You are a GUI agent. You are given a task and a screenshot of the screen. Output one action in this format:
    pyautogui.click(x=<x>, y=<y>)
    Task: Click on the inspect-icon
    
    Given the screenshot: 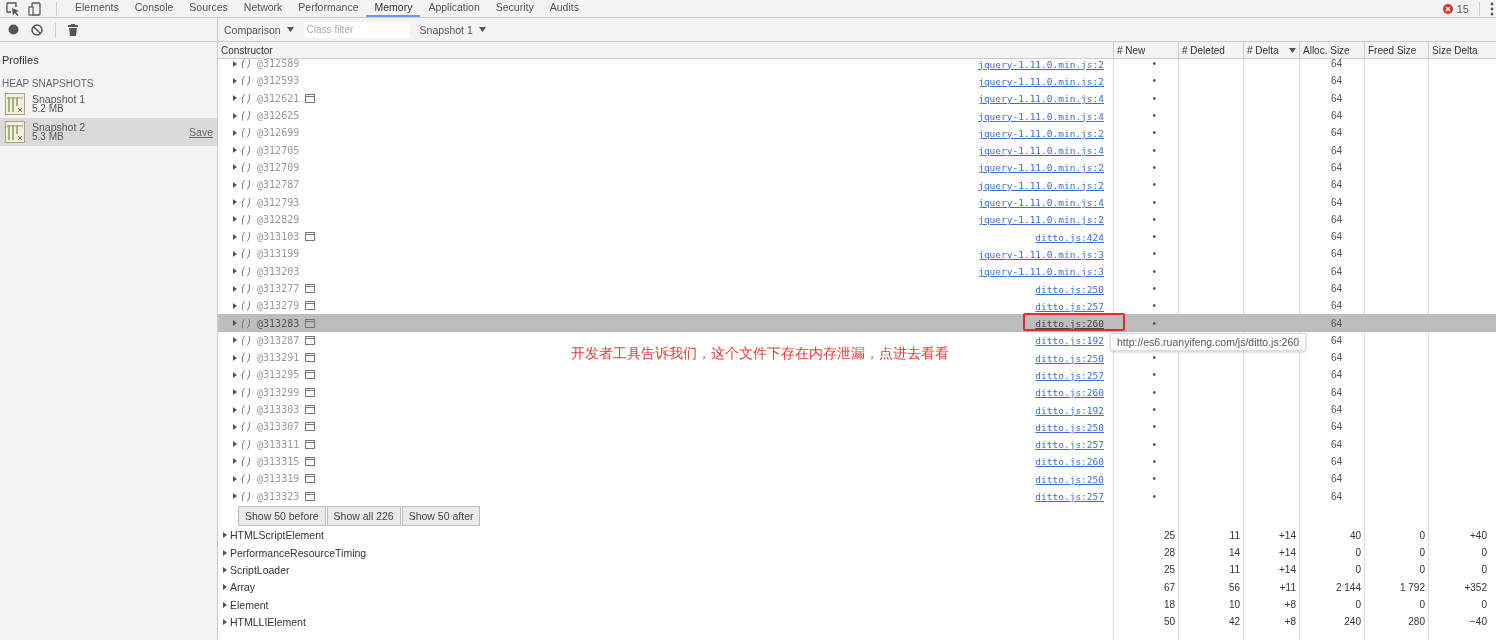 What is the action you would take?
    pyautogui.click(x=13, y=8)
    